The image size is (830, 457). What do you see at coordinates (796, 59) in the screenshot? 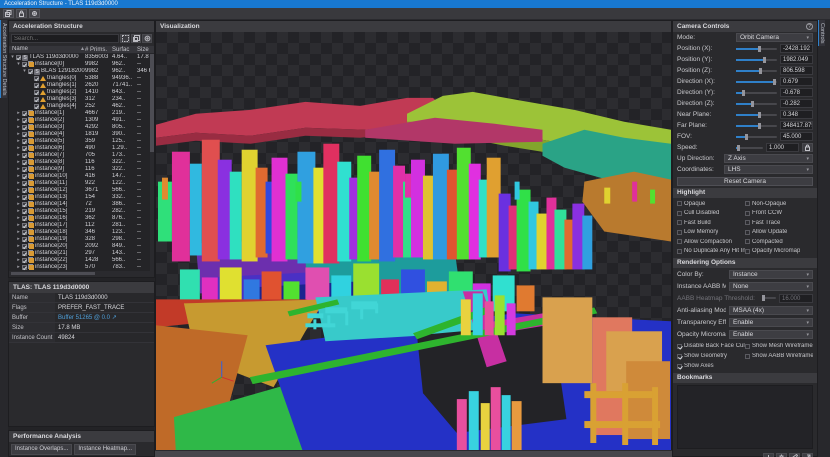
I see `slider-value: 1982.049` at bounding box center [796, 59].